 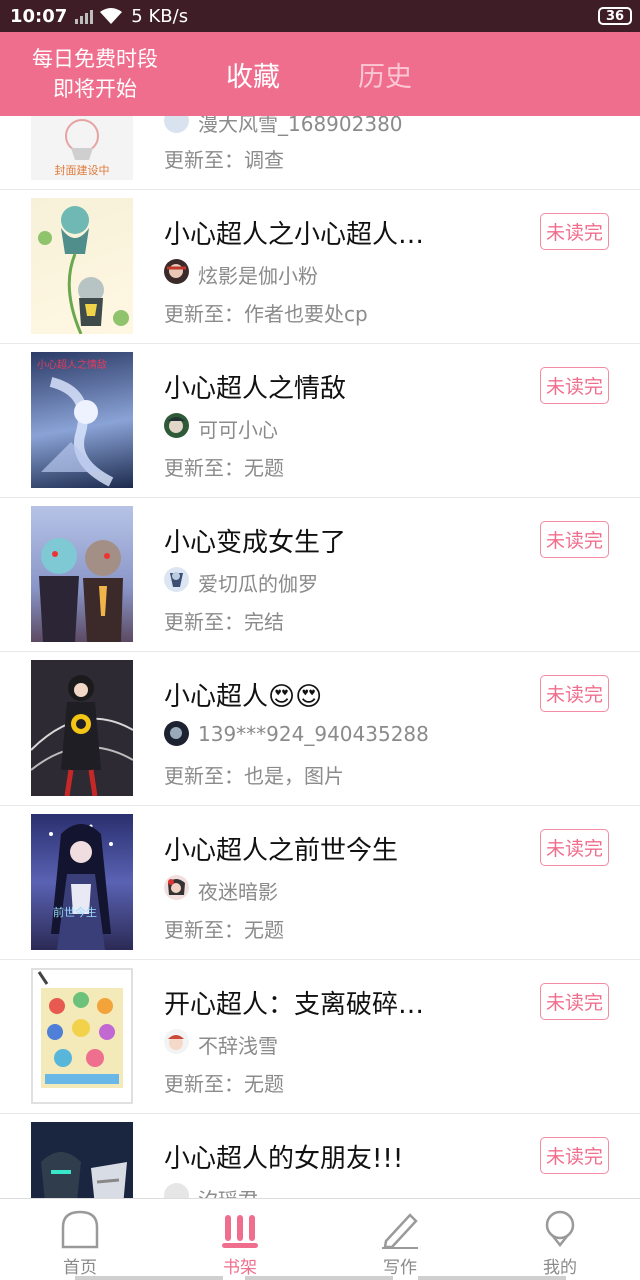 I want to click on home-icon, so click(x=80, y=1229).